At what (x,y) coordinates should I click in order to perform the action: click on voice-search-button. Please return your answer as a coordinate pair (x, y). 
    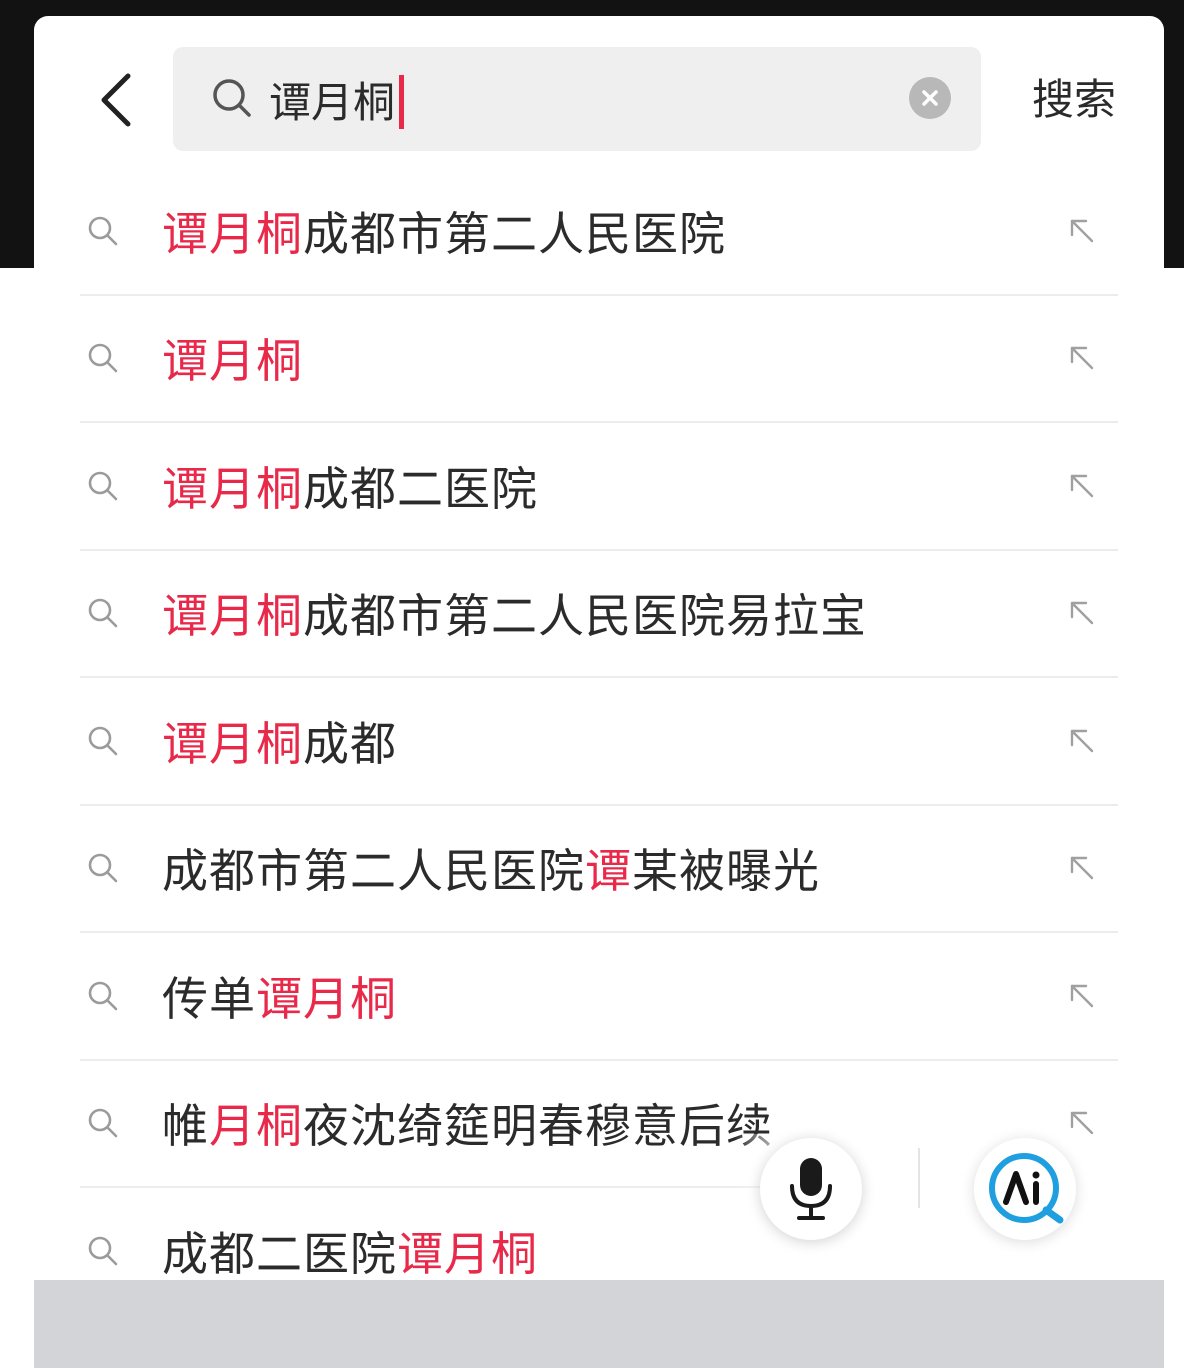
    Looking at the image, I should click on (811, 1189).